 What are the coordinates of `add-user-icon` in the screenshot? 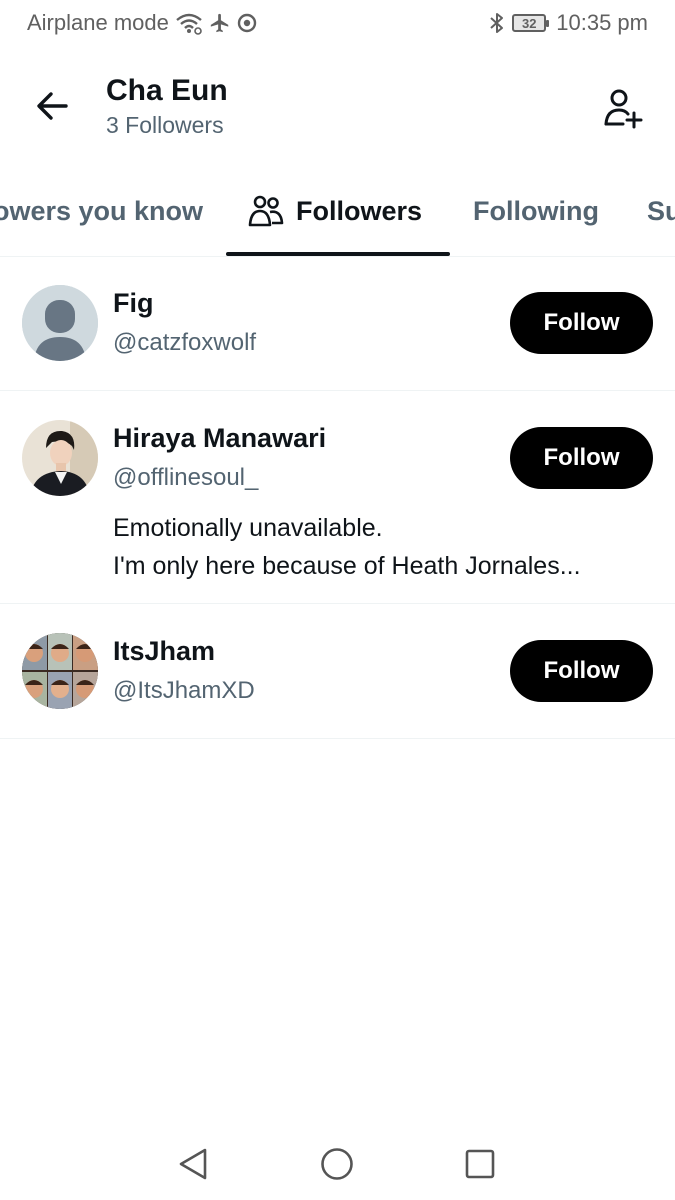 It's located at (623, 109).